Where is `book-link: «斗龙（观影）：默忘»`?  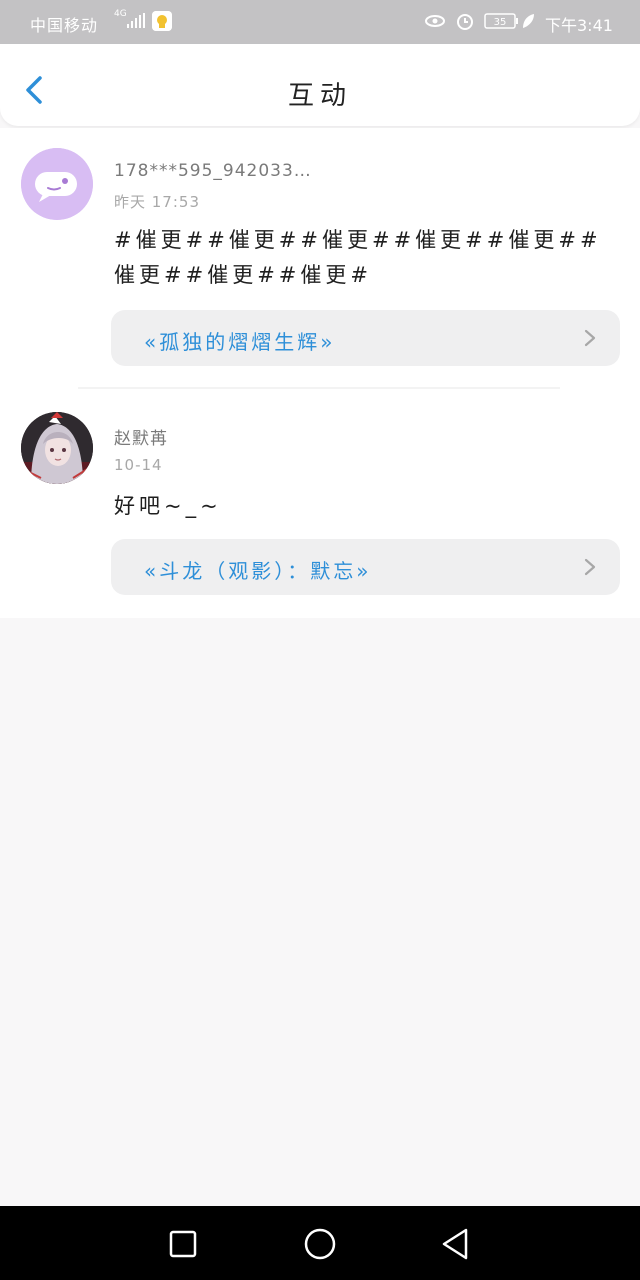 book-link: «斗龙（观影）：默忘» is located at coordinates (365, 567).